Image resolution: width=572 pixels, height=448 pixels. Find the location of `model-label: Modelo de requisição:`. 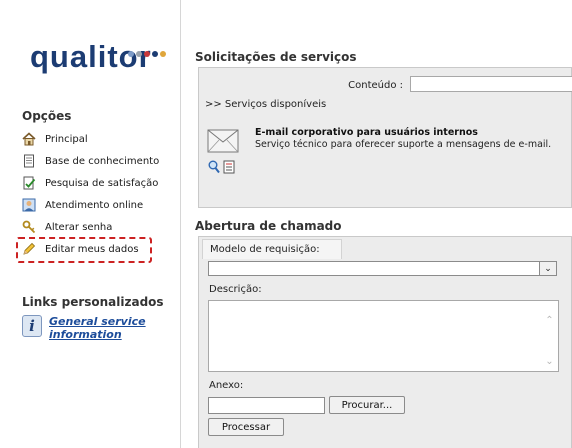

model-label: Modelo de requisição: is located at coordinates (272, 249).